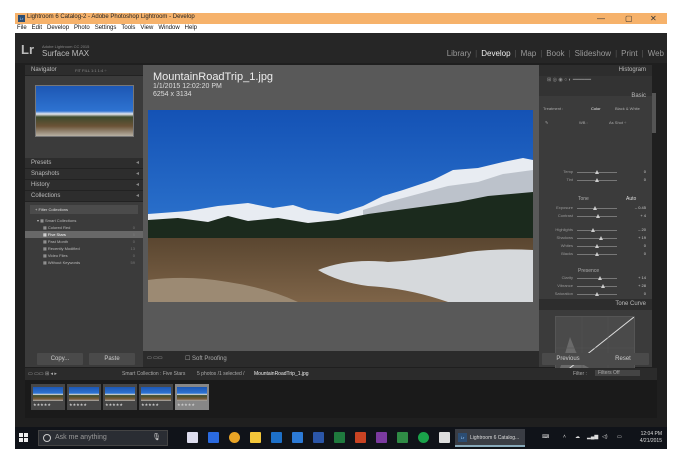 The image size is (680, 463). What do you see at coordinates (84, 262) in the screenshot?
I see `collection-item: ▦ Without Keywords 59` at bounding box center [84, 262].